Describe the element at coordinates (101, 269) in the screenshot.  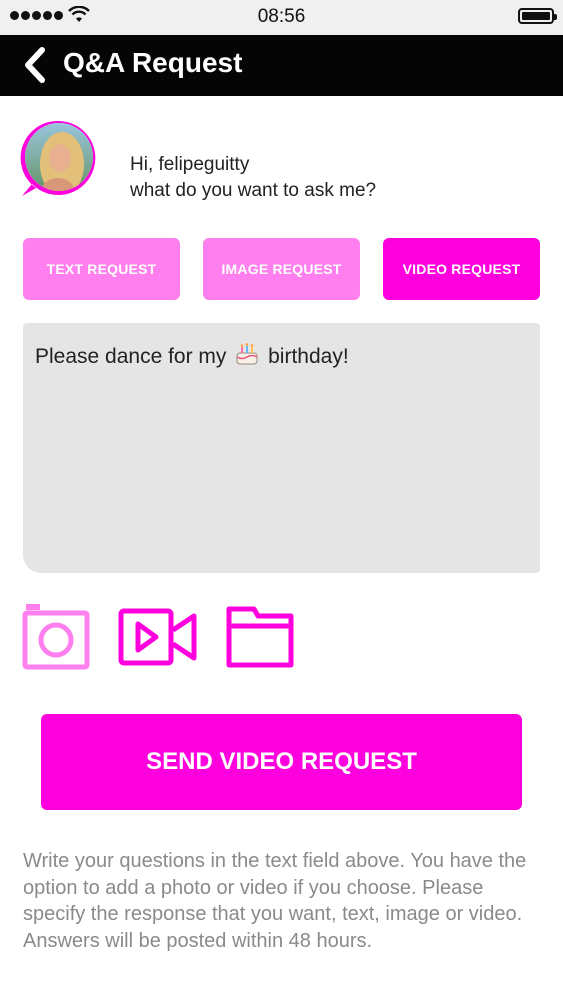
I see `text-request-button: TEXT REQUEST` at that location.